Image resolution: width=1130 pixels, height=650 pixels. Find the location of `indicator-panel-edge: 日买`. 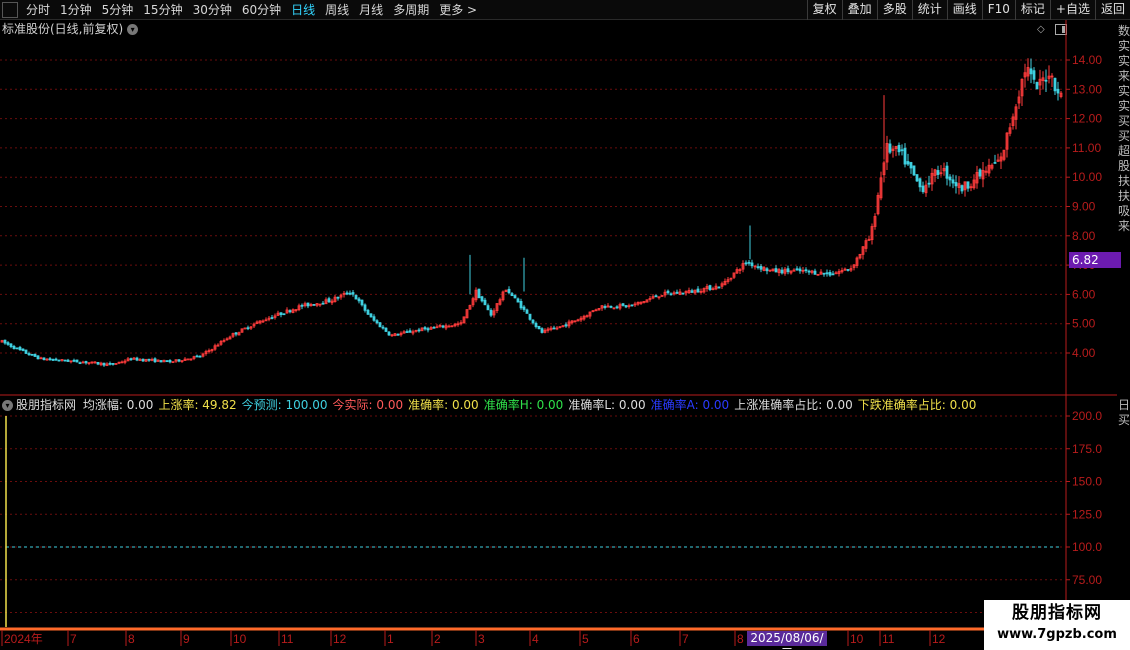

indicator-panel-edge: 日买 is located at coordinates (1124, 412).